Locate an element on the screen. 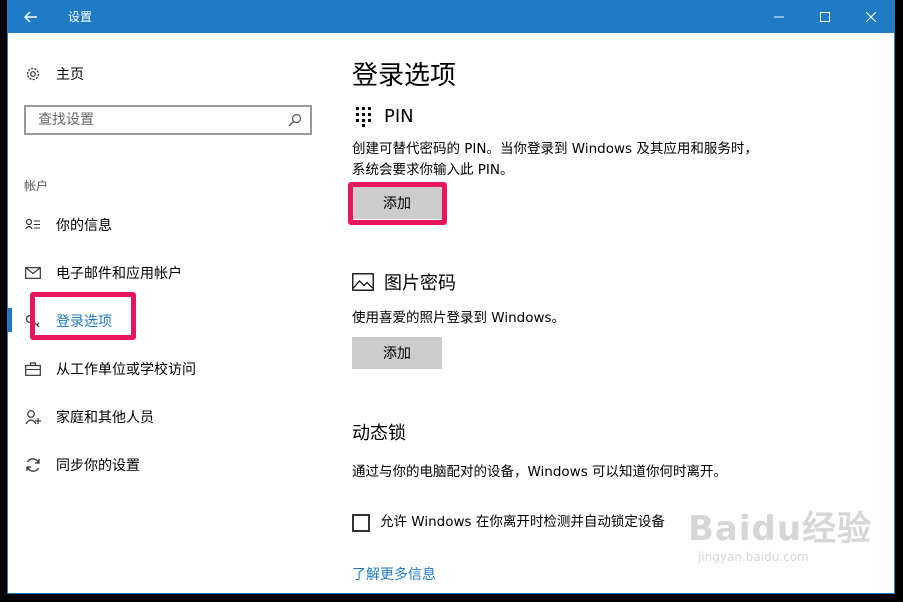 The width and height of the screenshot is (903, 602). sidebar-item-sync: 同步你的设置 is located at coordinates (82, 465).